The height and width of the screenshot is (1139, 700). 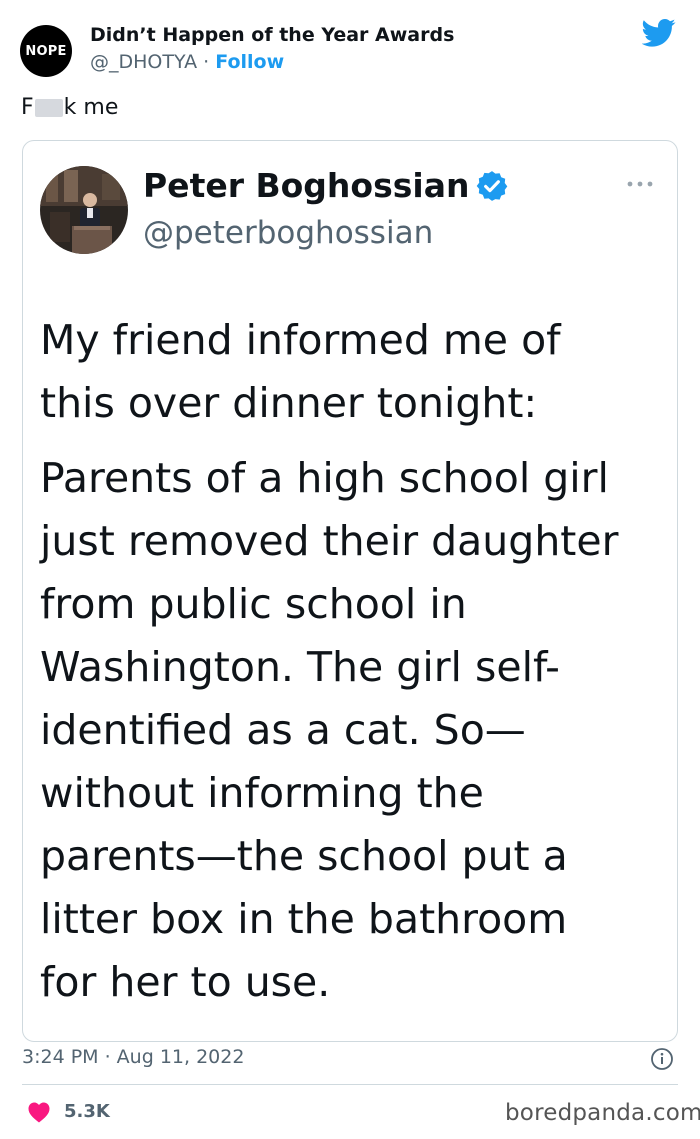 What do you see at coordinates (492, 185) in the screenshot?
I see `verified-badge-icon` at bounding box center [492, 185].